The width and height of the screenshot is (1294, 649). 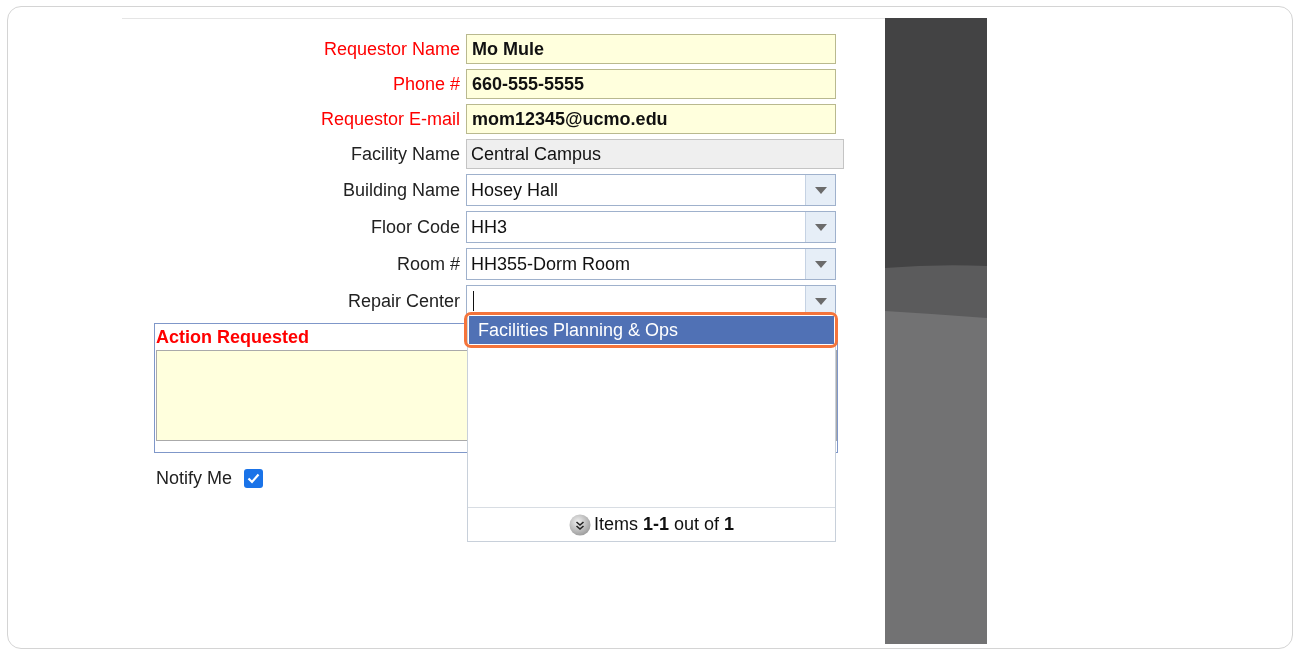 What do you see at coordinates (655, 154) in the screenshot?
I see `input-field: Central Campus` at bounding box center [655, 154].